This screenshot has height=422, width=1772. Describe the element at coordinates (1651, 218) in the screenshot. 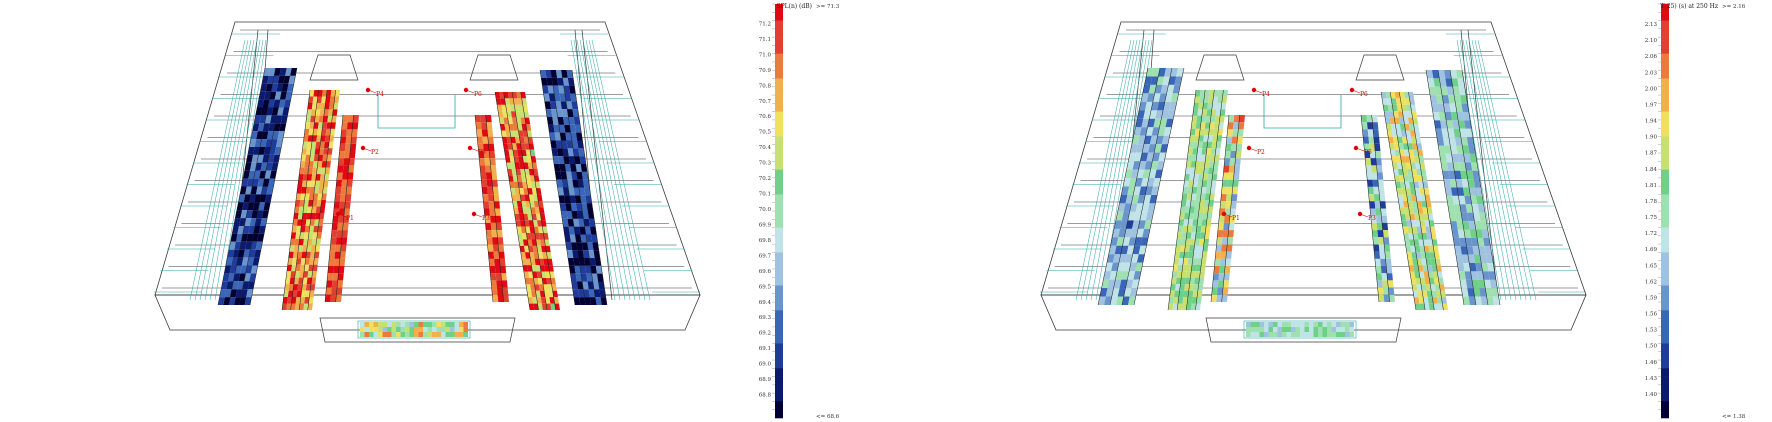

I see `scale-tick-label: 1.75` at that location.